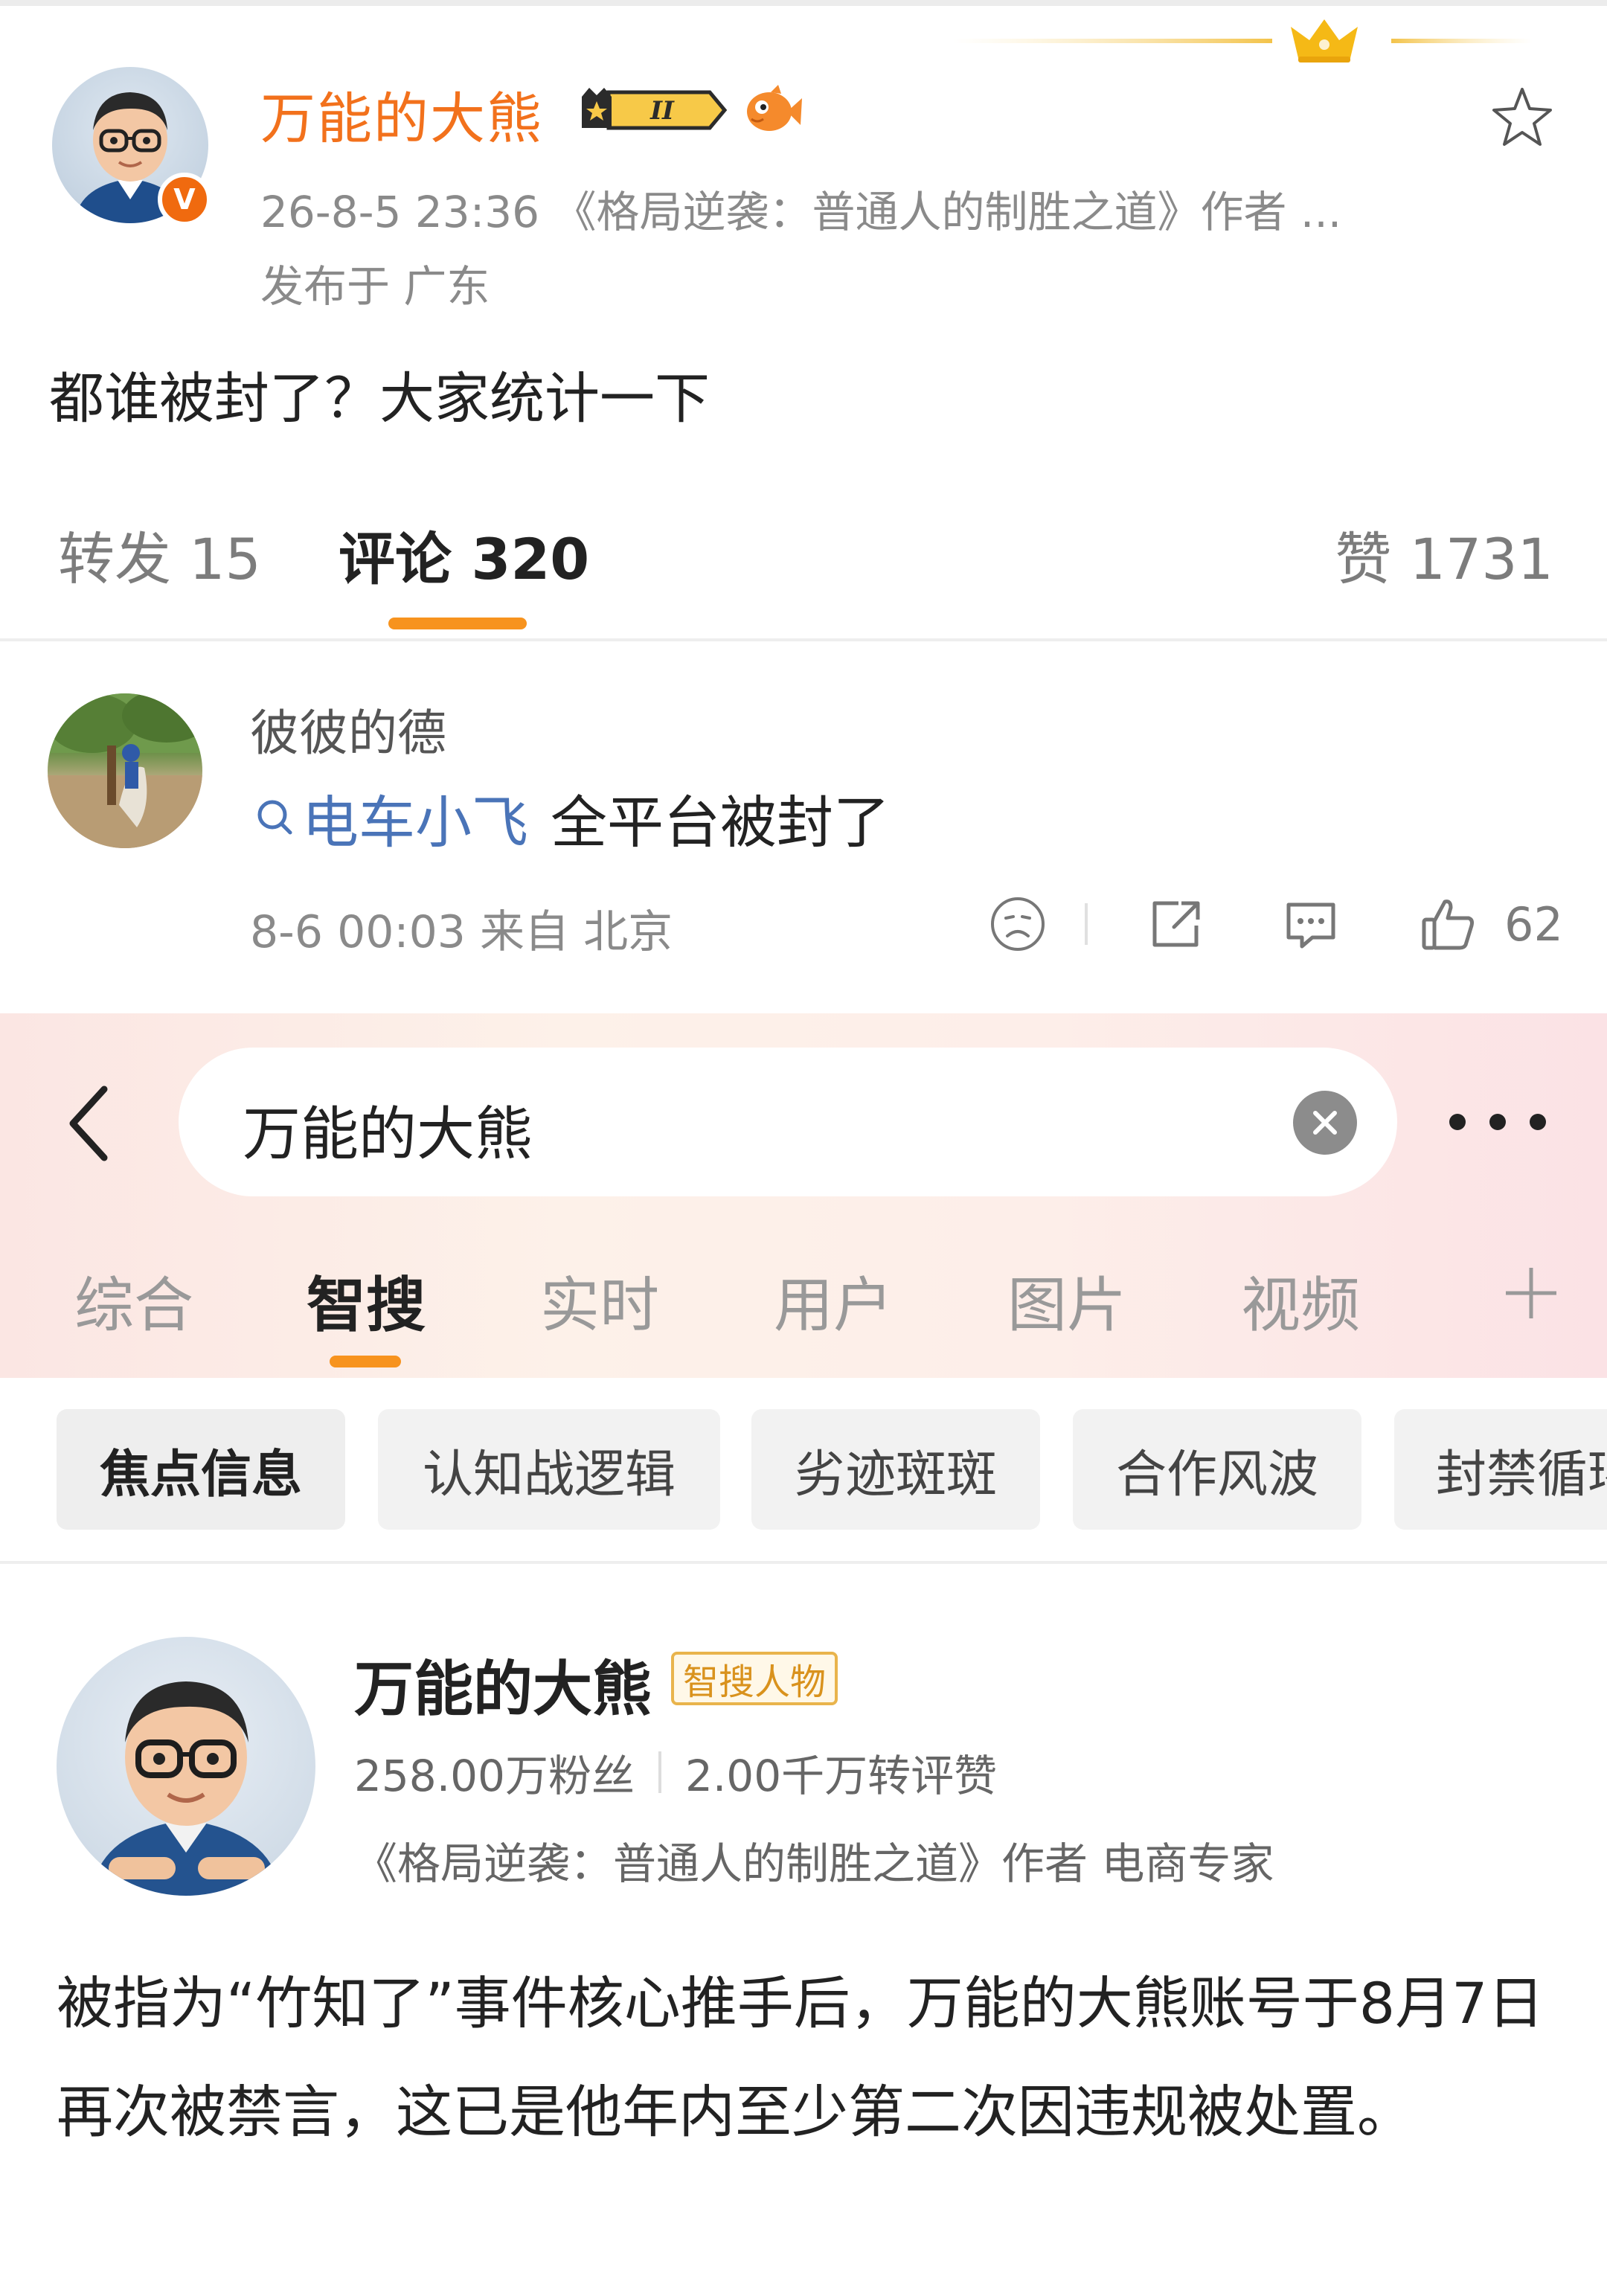  I want to click on like-count: 62, so click(1533, 924).